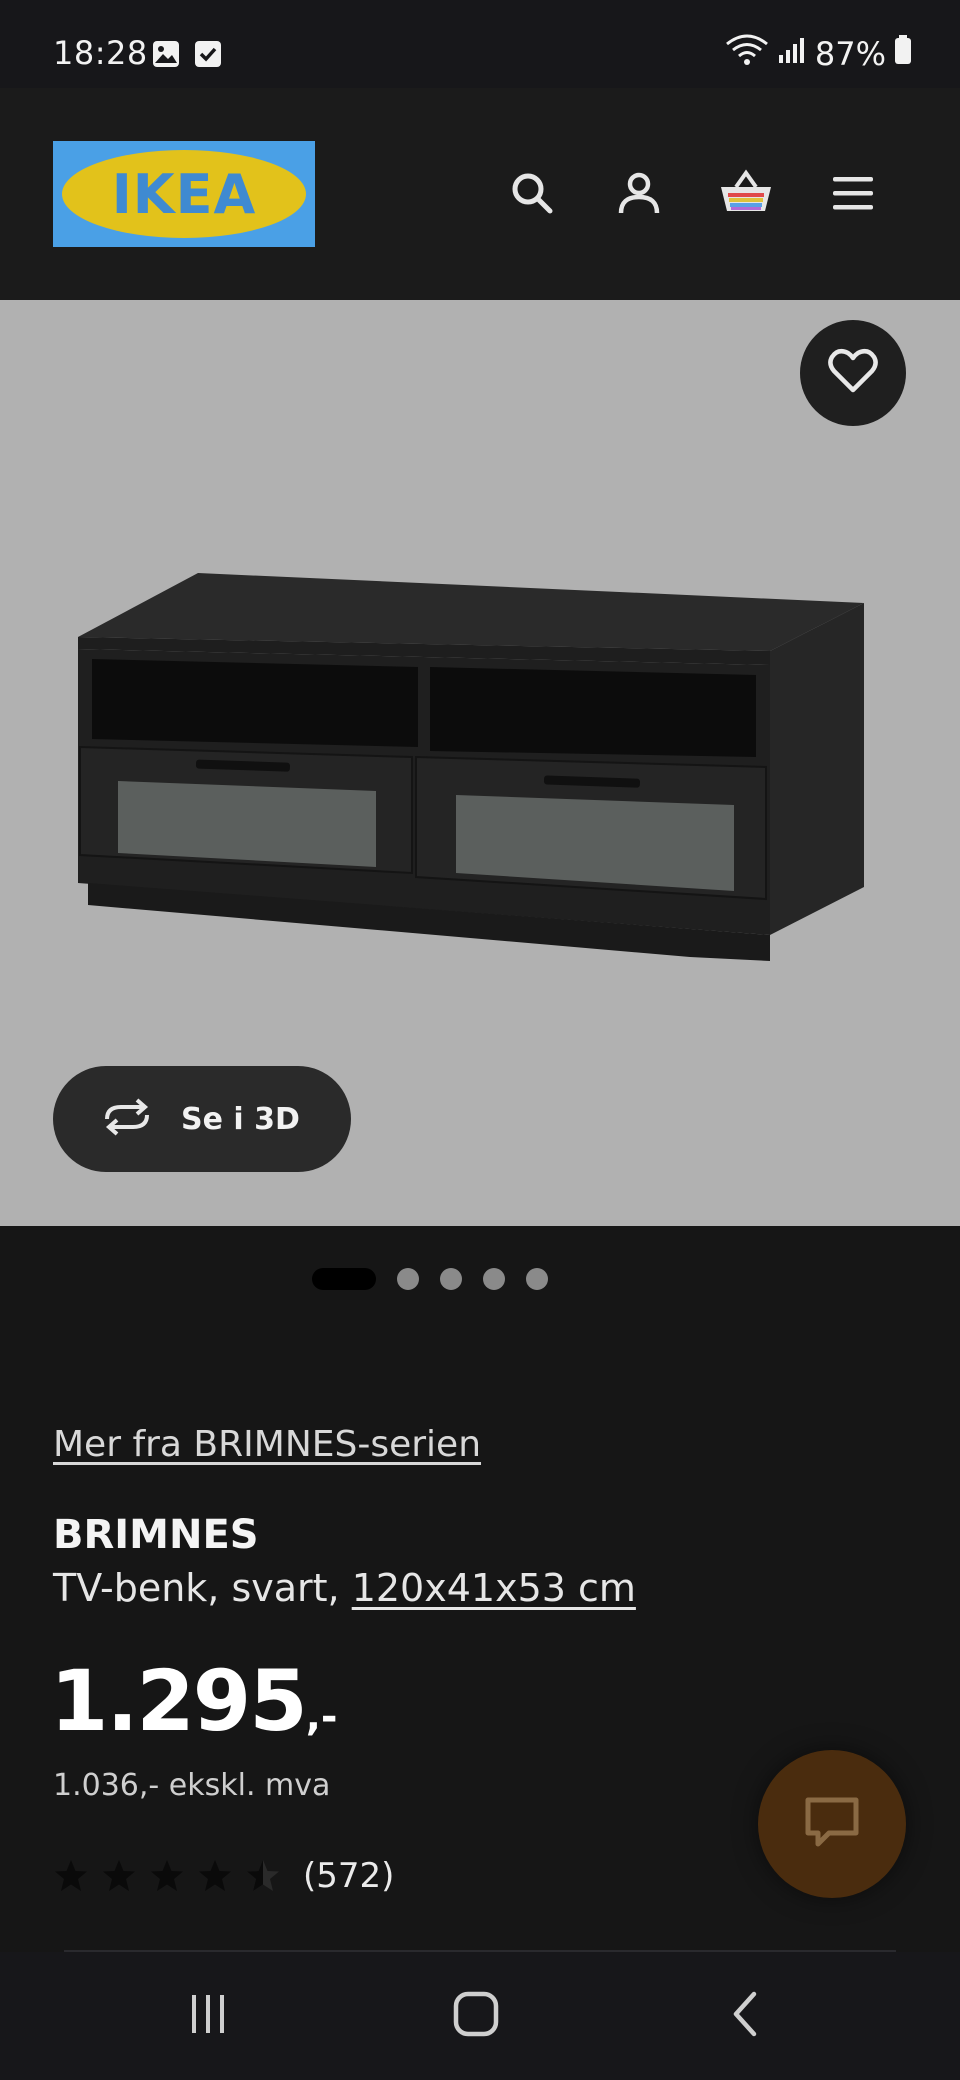 This screenshot has height=2080, width=960. Describe the element at coordinates (850, 54) in the screenshot. I see `battery-level: 87%` at that location.